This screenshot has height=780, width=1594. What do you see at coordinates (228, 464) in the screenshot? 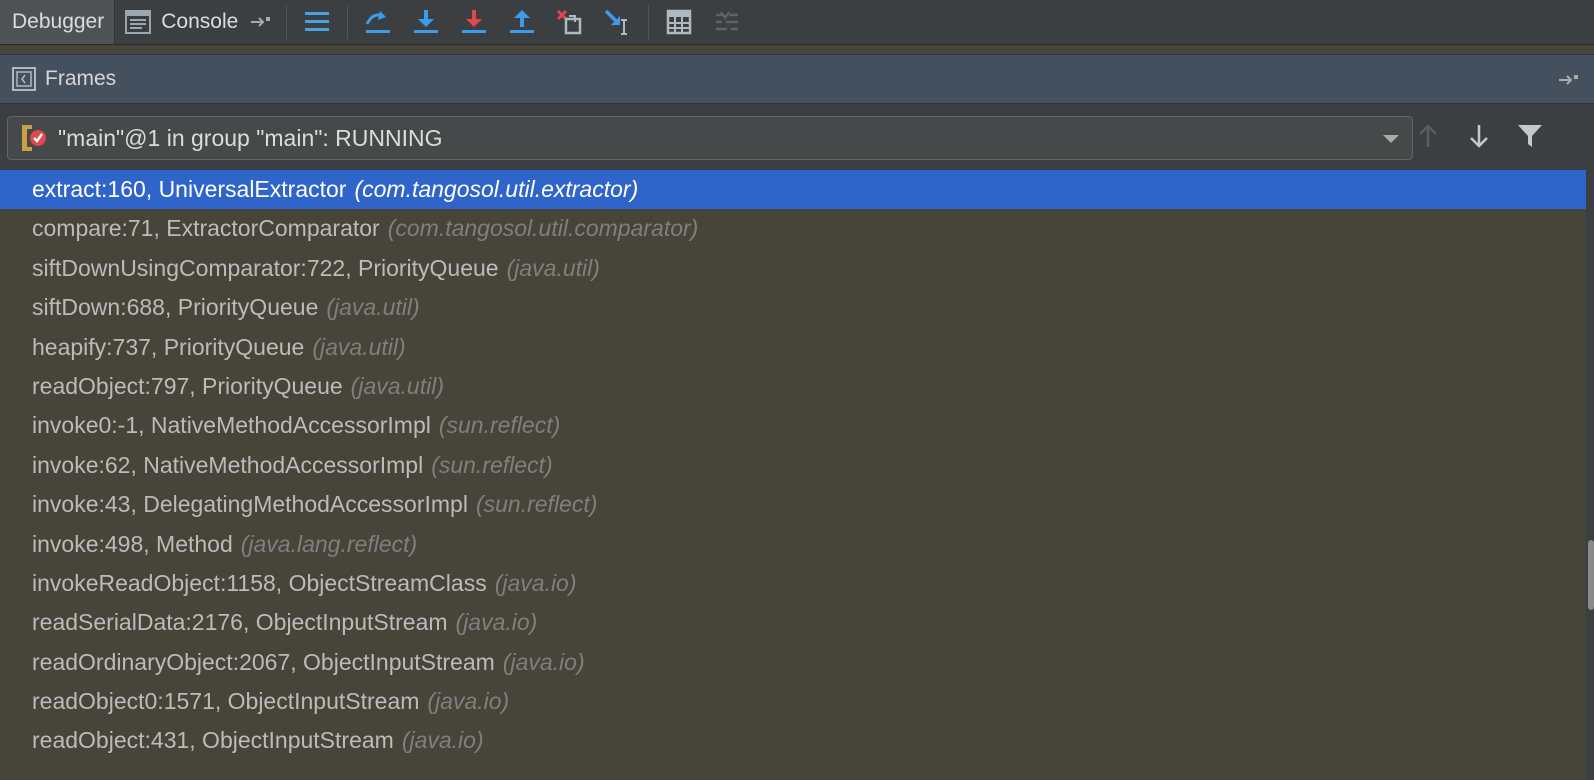
I see `frame-method: invoke:62, NativeMethodAccessorImpl` at bounding box center [228, 464].